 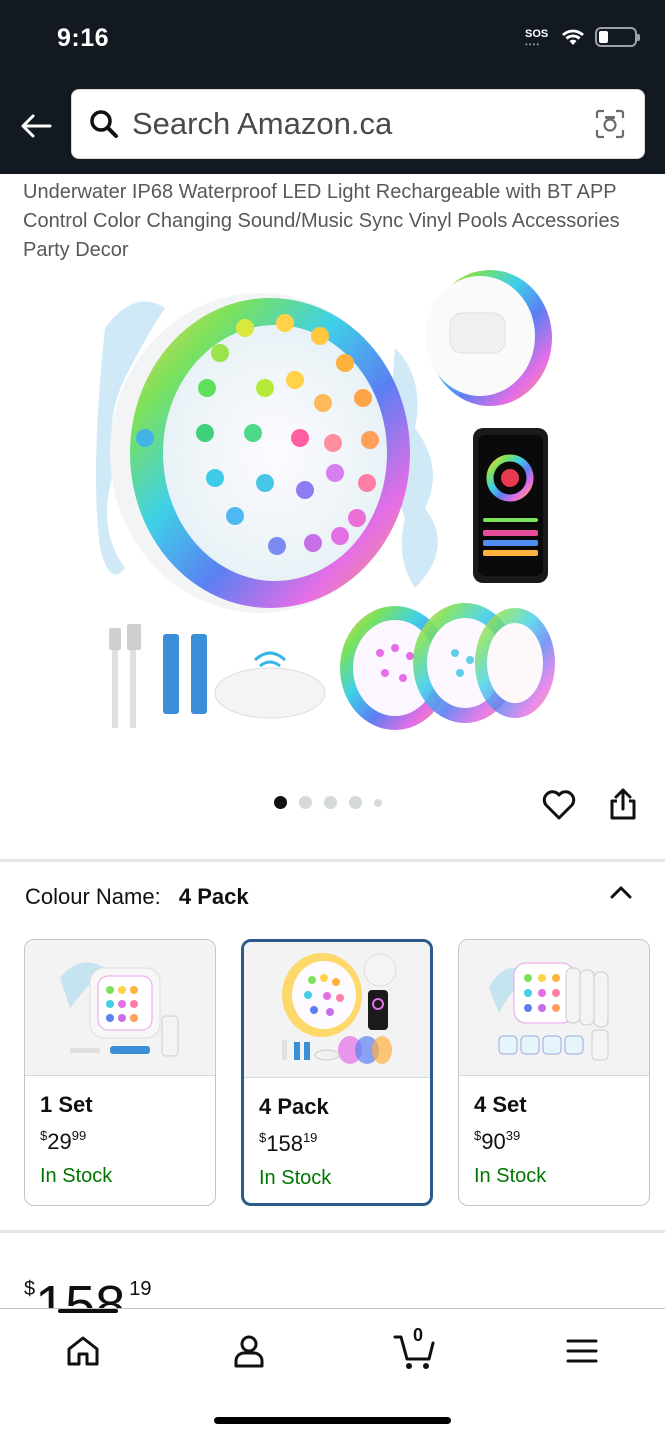 I want to click on image-carousel-dots, so click(x=328, y=802).